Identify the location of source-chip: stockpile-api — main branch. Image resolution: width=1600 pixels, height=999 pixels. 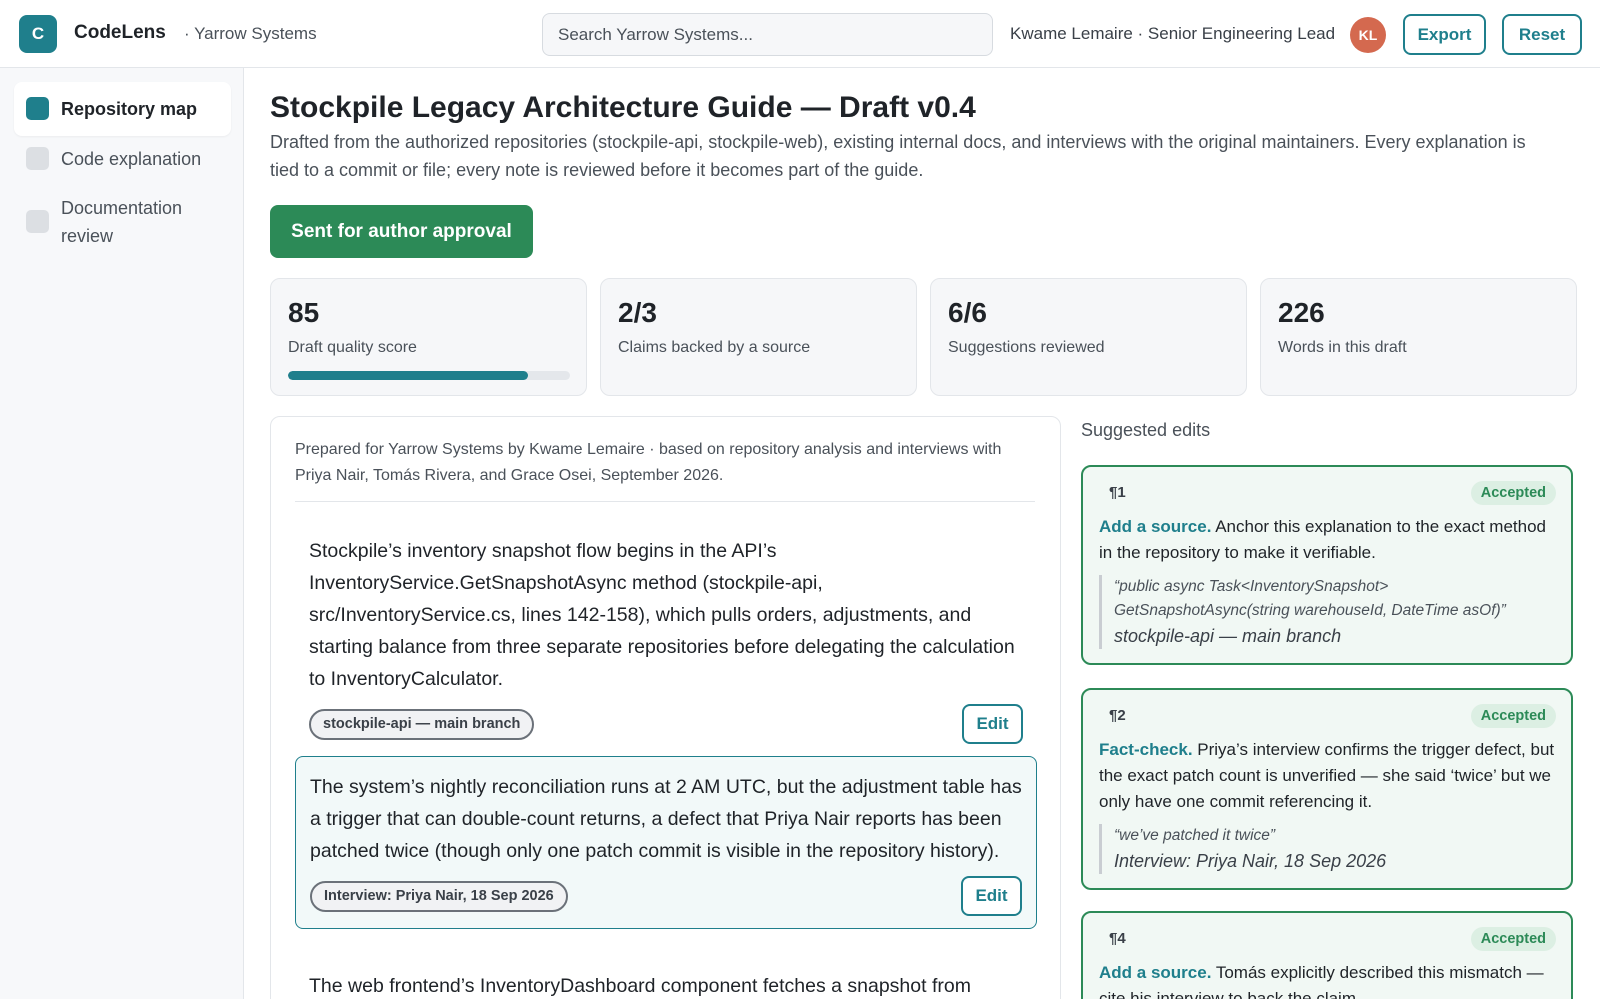
(422, 724).